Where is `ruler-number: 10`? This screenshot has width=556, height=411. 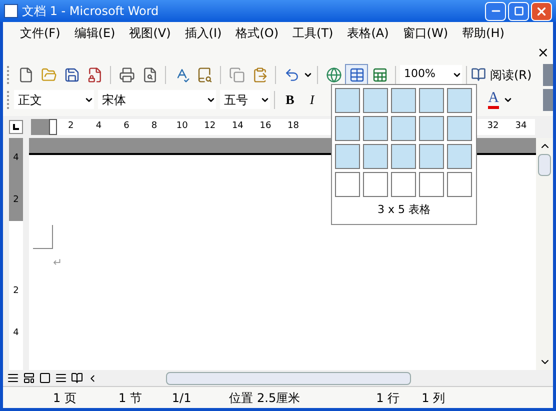
ruler-number: 10 is located at coordinates (182, 127).